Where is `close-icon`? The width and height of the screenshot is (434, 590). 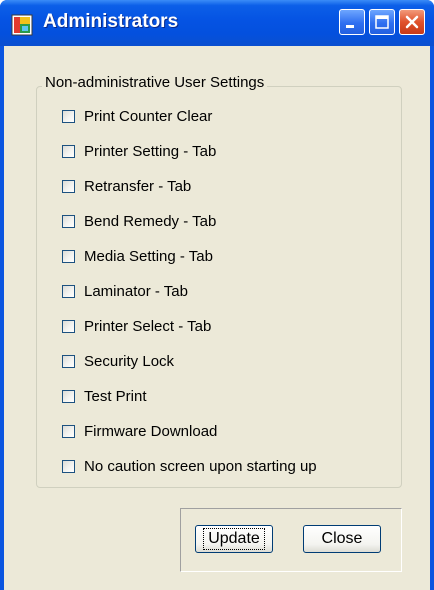
close-icon is located at coordinates (412, 22).